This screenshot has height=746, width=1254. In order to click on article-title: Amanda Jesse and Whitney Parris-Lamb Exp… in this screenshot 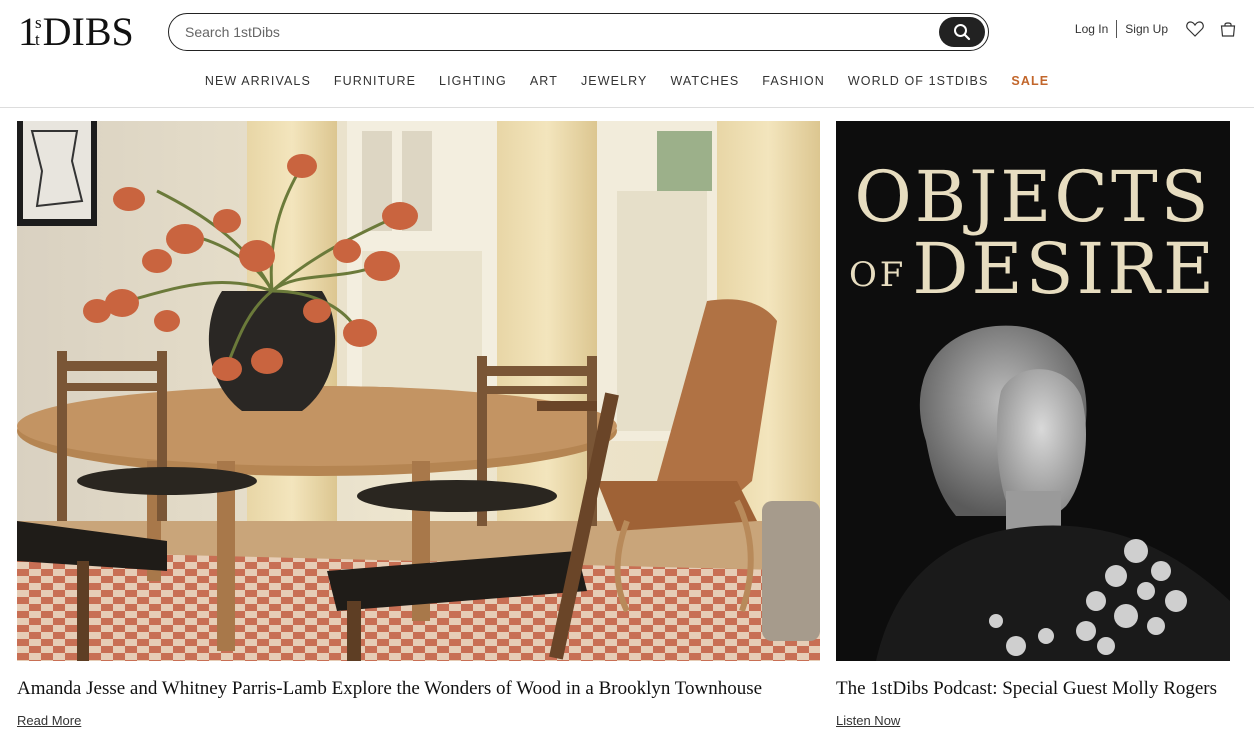, I will do `click(389, 689)`.